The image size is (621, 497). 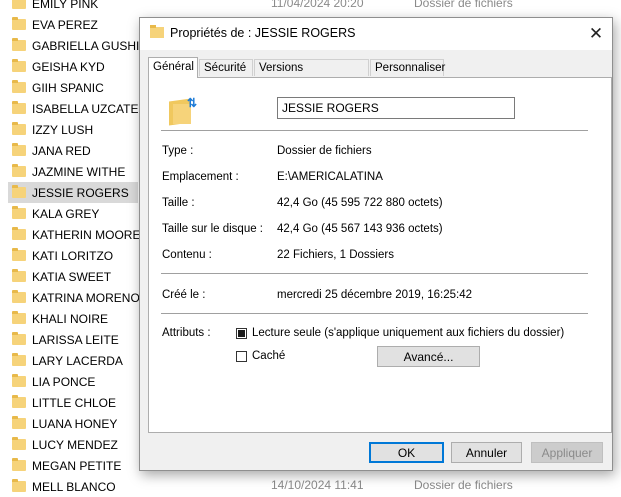 I want to click on ok-button: OK, so click(x=406, y=452).